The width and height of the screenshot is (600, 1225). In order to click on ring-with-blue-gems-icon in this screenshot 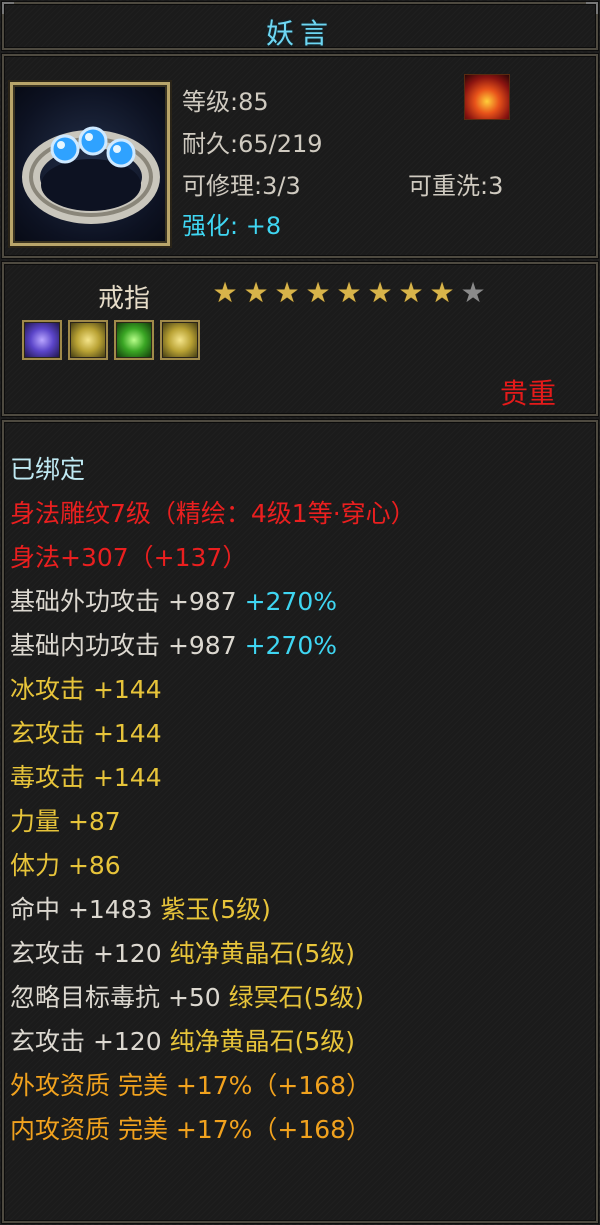, I will do `click(91, 175)`.